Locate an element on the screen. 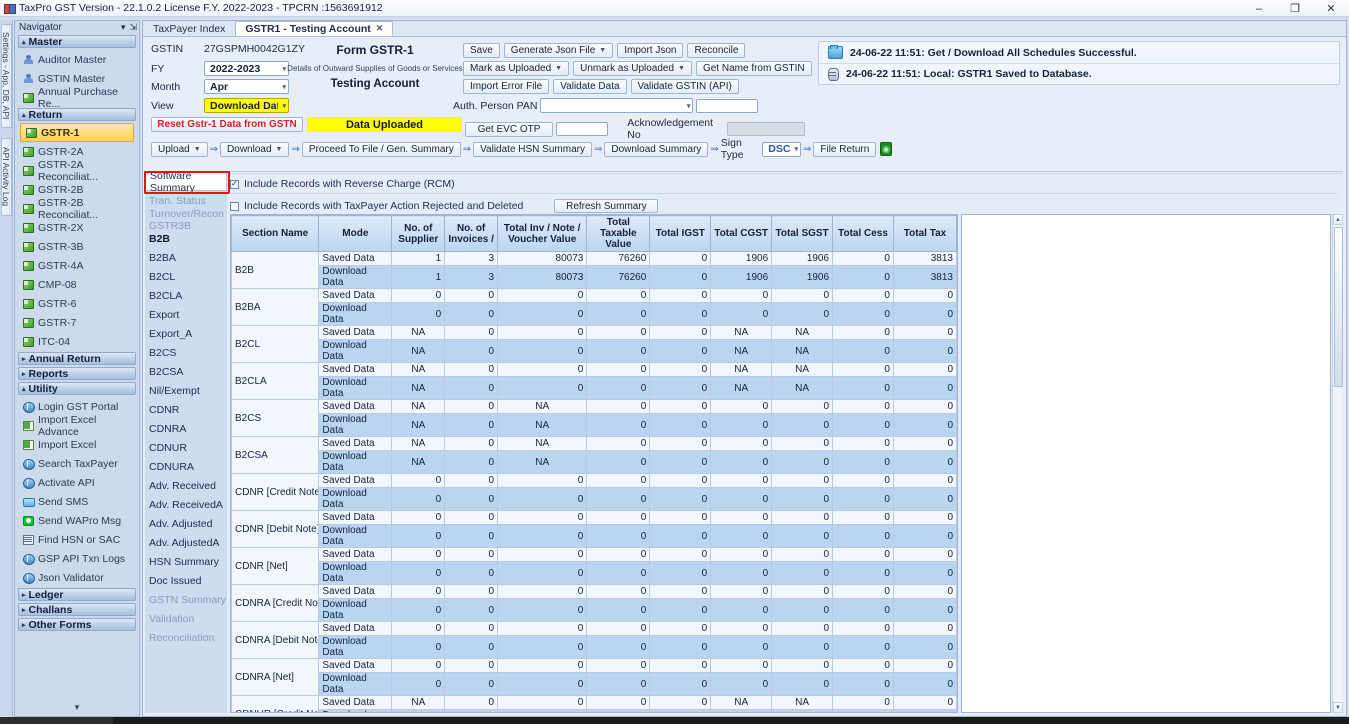 This screenshot has height=724, width=1349. sidebar-item-import-excel-advance: Import Excel Advance is located at coordinates (77, 426).